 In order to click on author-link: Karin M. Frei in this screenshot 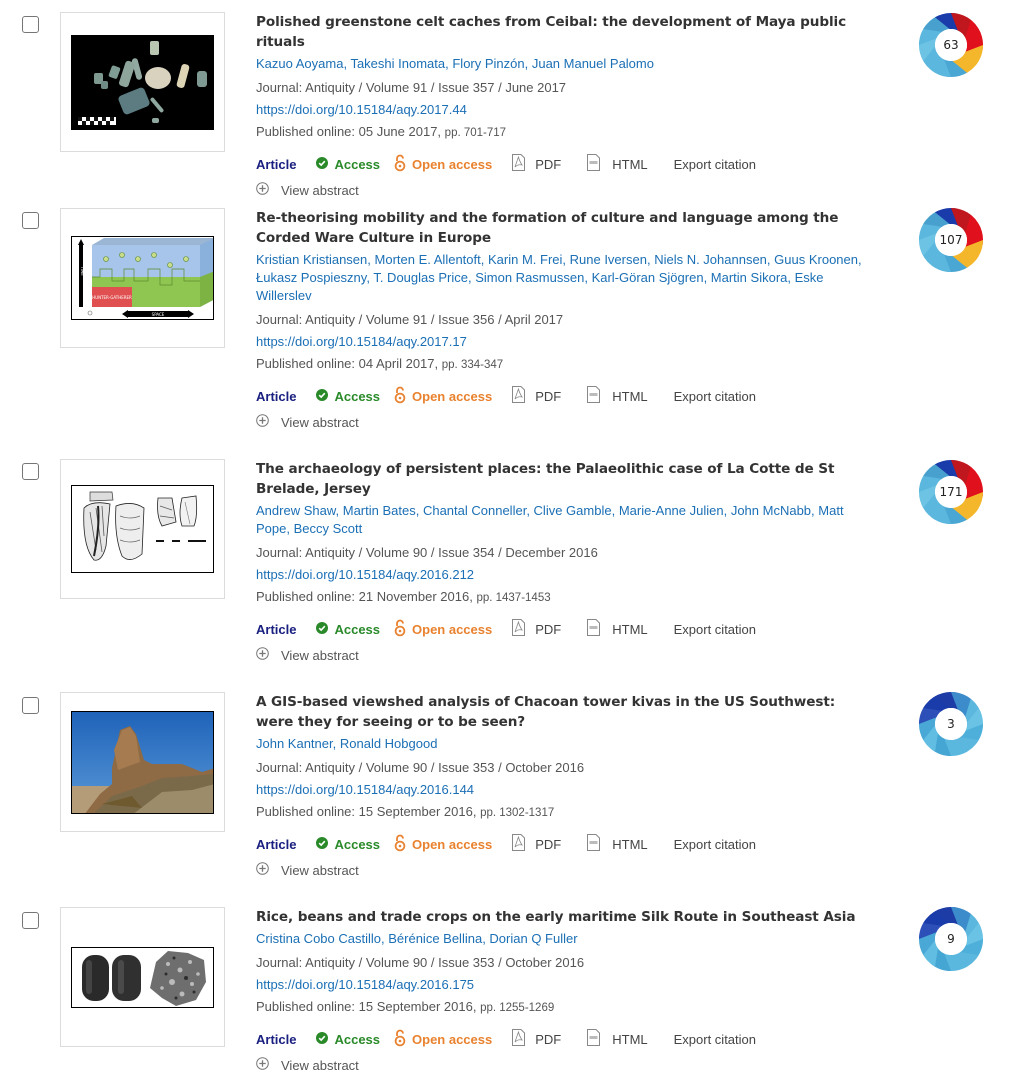, I will do `click(525, 259)`.